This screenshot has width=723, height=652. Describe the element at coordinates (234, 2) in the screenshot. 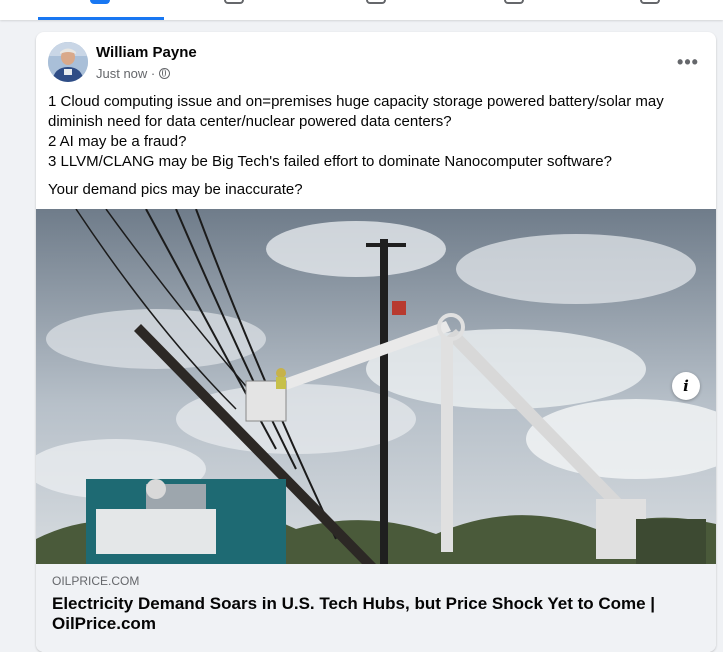

I see `video-icon` at that location.